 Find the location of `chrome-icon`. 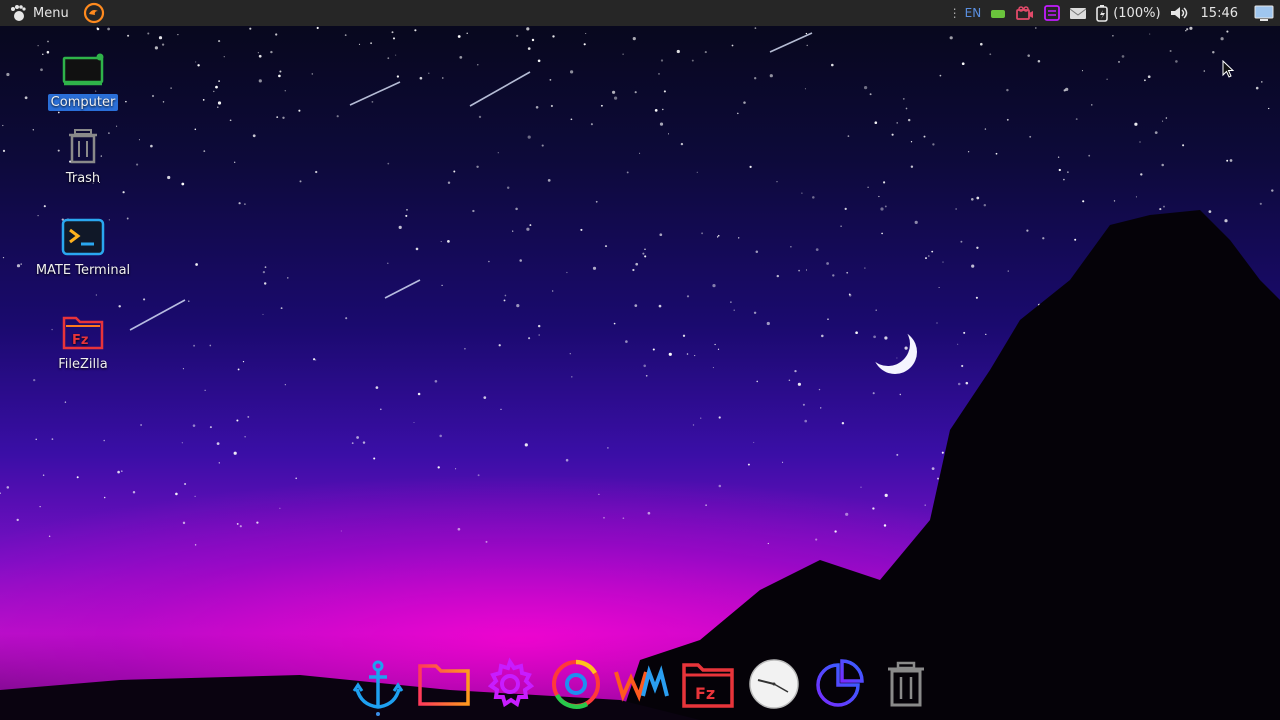

chrome-icon is located at coordinates (576, 684).